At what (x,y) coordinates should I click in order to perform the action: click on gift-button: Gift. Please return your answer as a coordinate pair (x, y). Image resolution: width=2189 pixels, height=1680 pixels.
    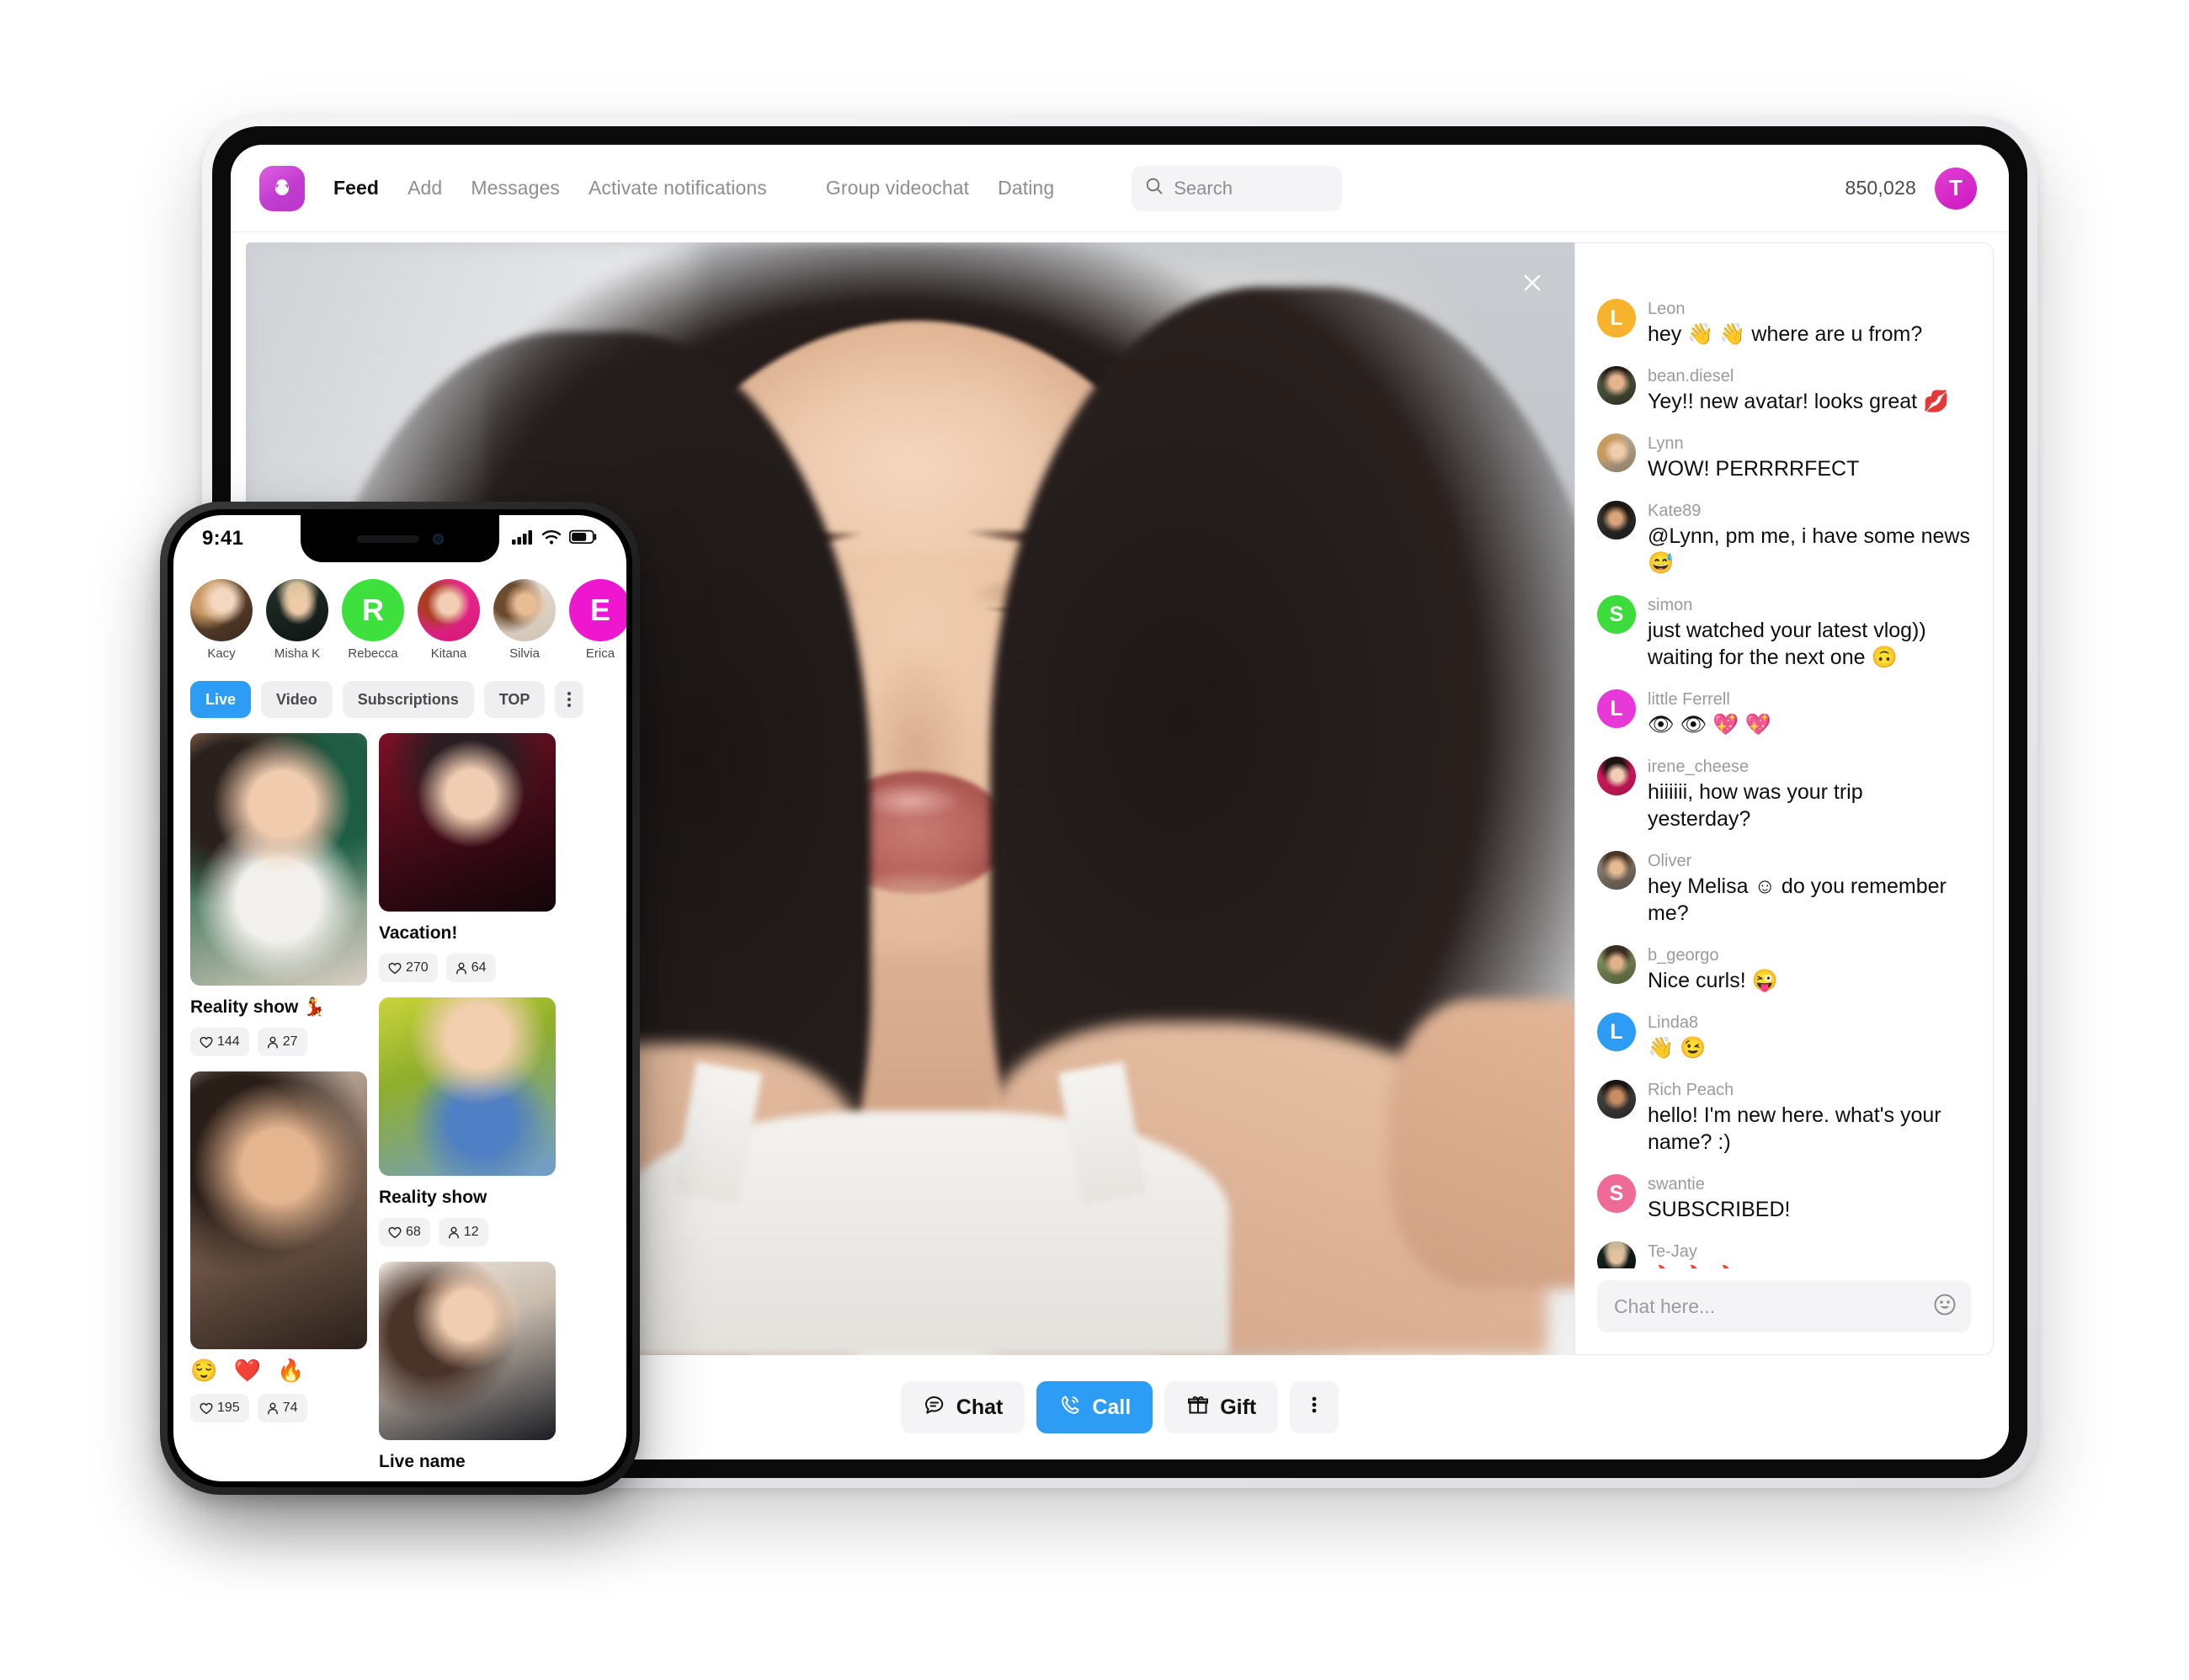
    Looking at the image, I should click on (1221, 1407).